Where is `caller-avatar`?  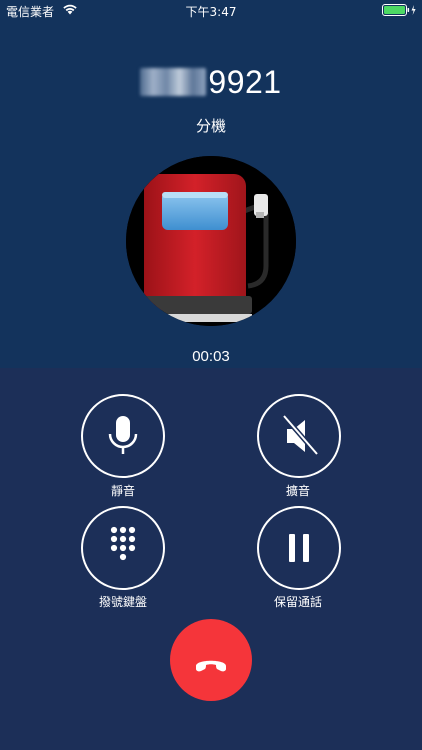 caller-avatar is located at coordinates (211, 241).